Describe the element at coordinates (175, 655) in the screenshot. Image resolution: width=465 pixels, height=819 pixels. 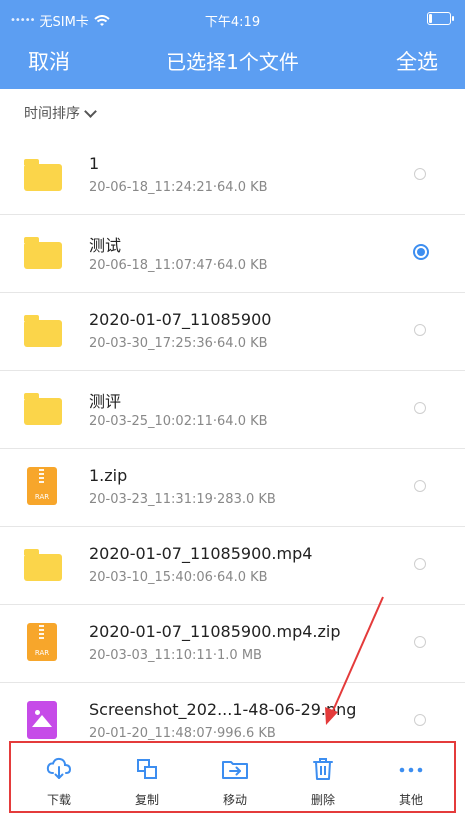
I see `file-meta: 20-03-03_11:10:11·1.0 MB` at that location.